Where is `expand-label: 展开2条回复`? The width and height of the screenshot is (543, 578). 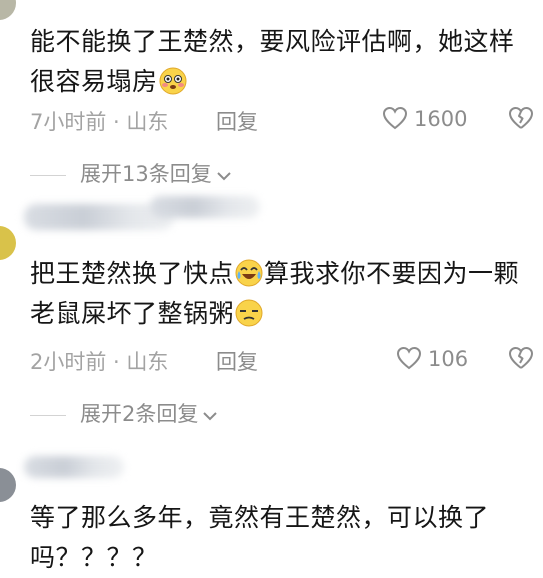
expand-label: 展开2条回复 is located at coordinates (139, 414).